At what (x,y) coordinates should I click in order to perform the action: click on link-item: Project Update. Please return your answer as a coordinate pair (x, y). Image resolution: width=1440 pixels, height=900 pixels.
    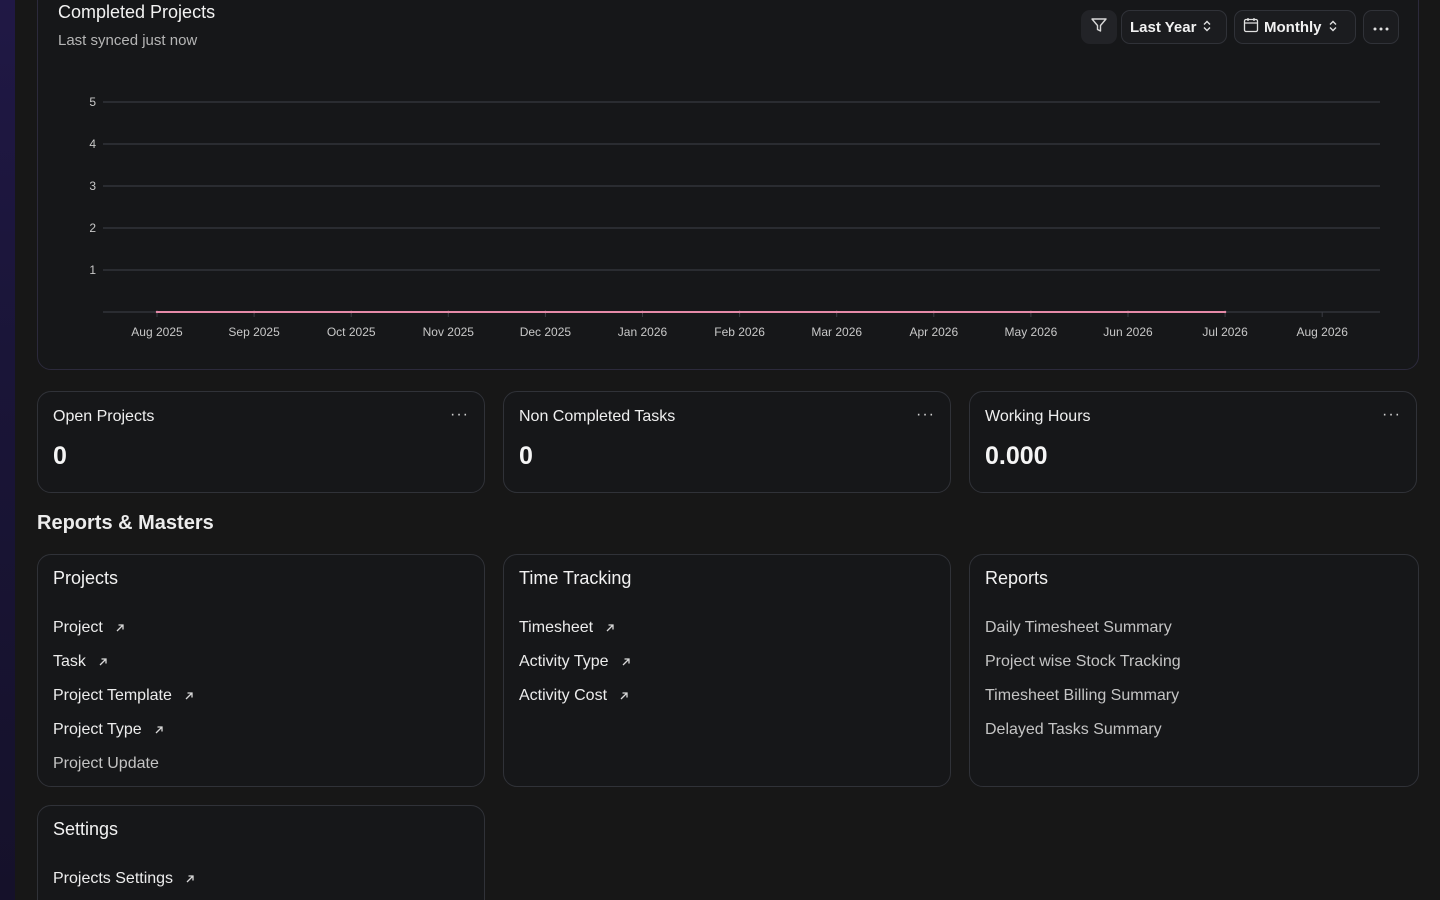
    Looking at the image, I should click on (123, 764).